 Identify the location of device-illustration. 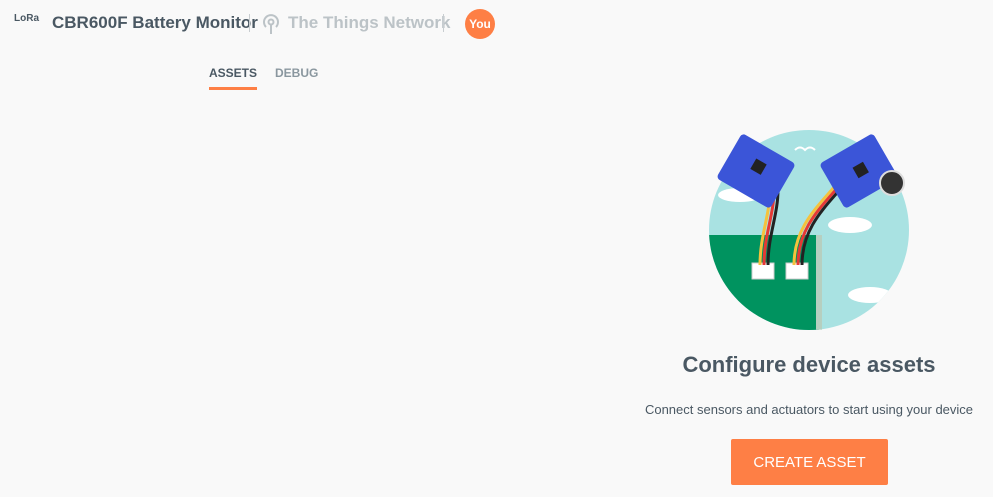
(810, 232).